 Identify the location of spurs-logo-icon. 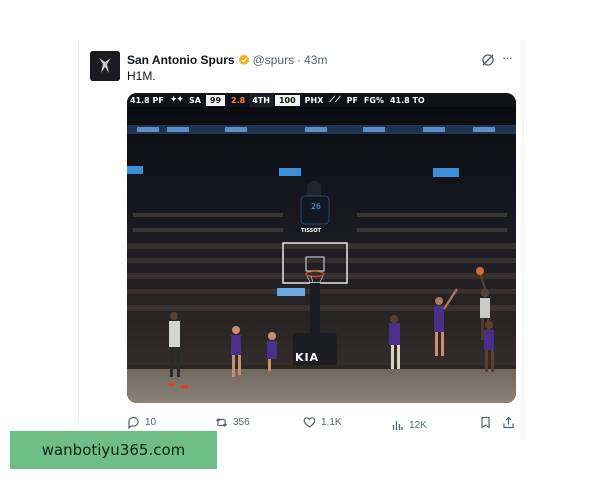
(105, 66).